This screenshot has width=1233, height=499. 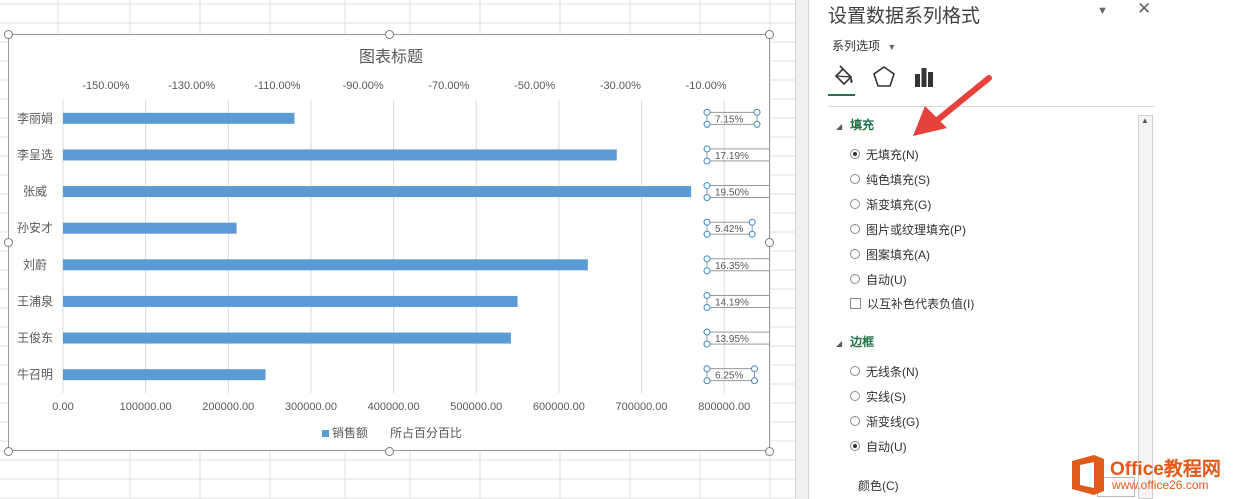 What do you see at coordinates (1088, 475) in the screenshot?
I see `office-logo-icon` at bounding box center [1088, 475].